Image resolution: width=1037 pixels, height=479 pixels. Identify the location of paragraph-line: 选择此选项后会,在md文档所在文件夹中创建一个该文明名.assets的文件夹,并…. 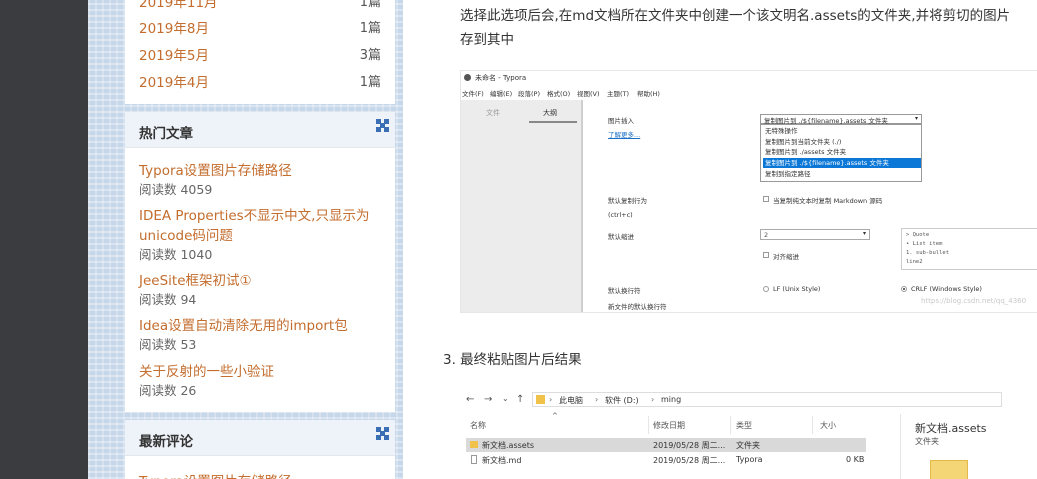
(735, 16).